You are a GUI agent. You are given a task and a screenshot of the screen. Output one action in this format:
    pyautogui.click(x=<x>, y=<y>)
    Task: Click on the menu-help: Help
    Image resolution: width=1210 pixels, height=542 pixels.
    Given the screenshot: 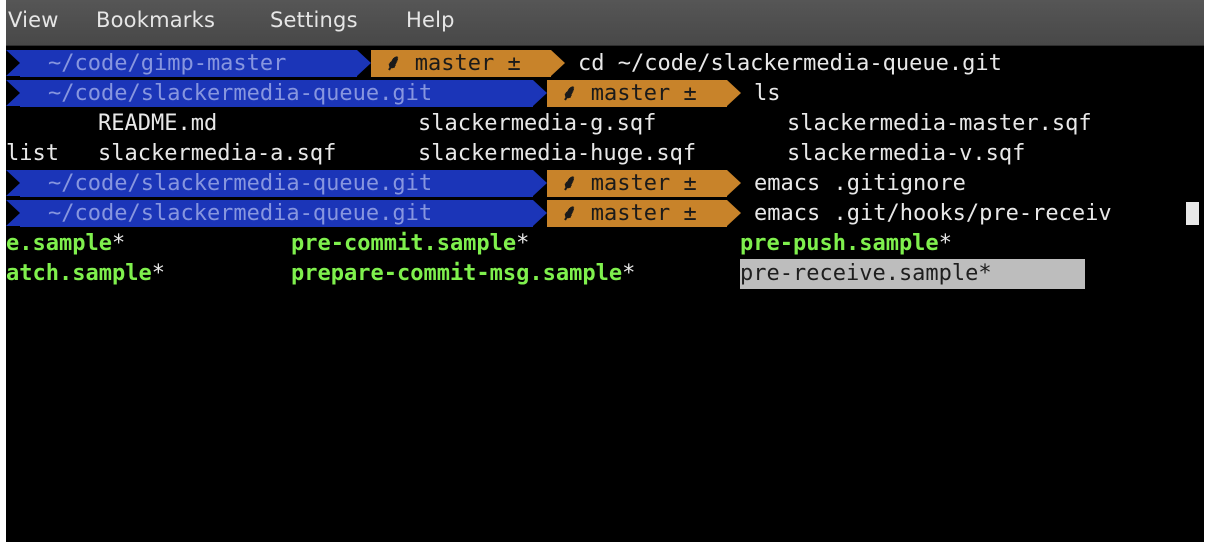 What is the action you would take?
    pyautogui.click(x=430, y=20)
    